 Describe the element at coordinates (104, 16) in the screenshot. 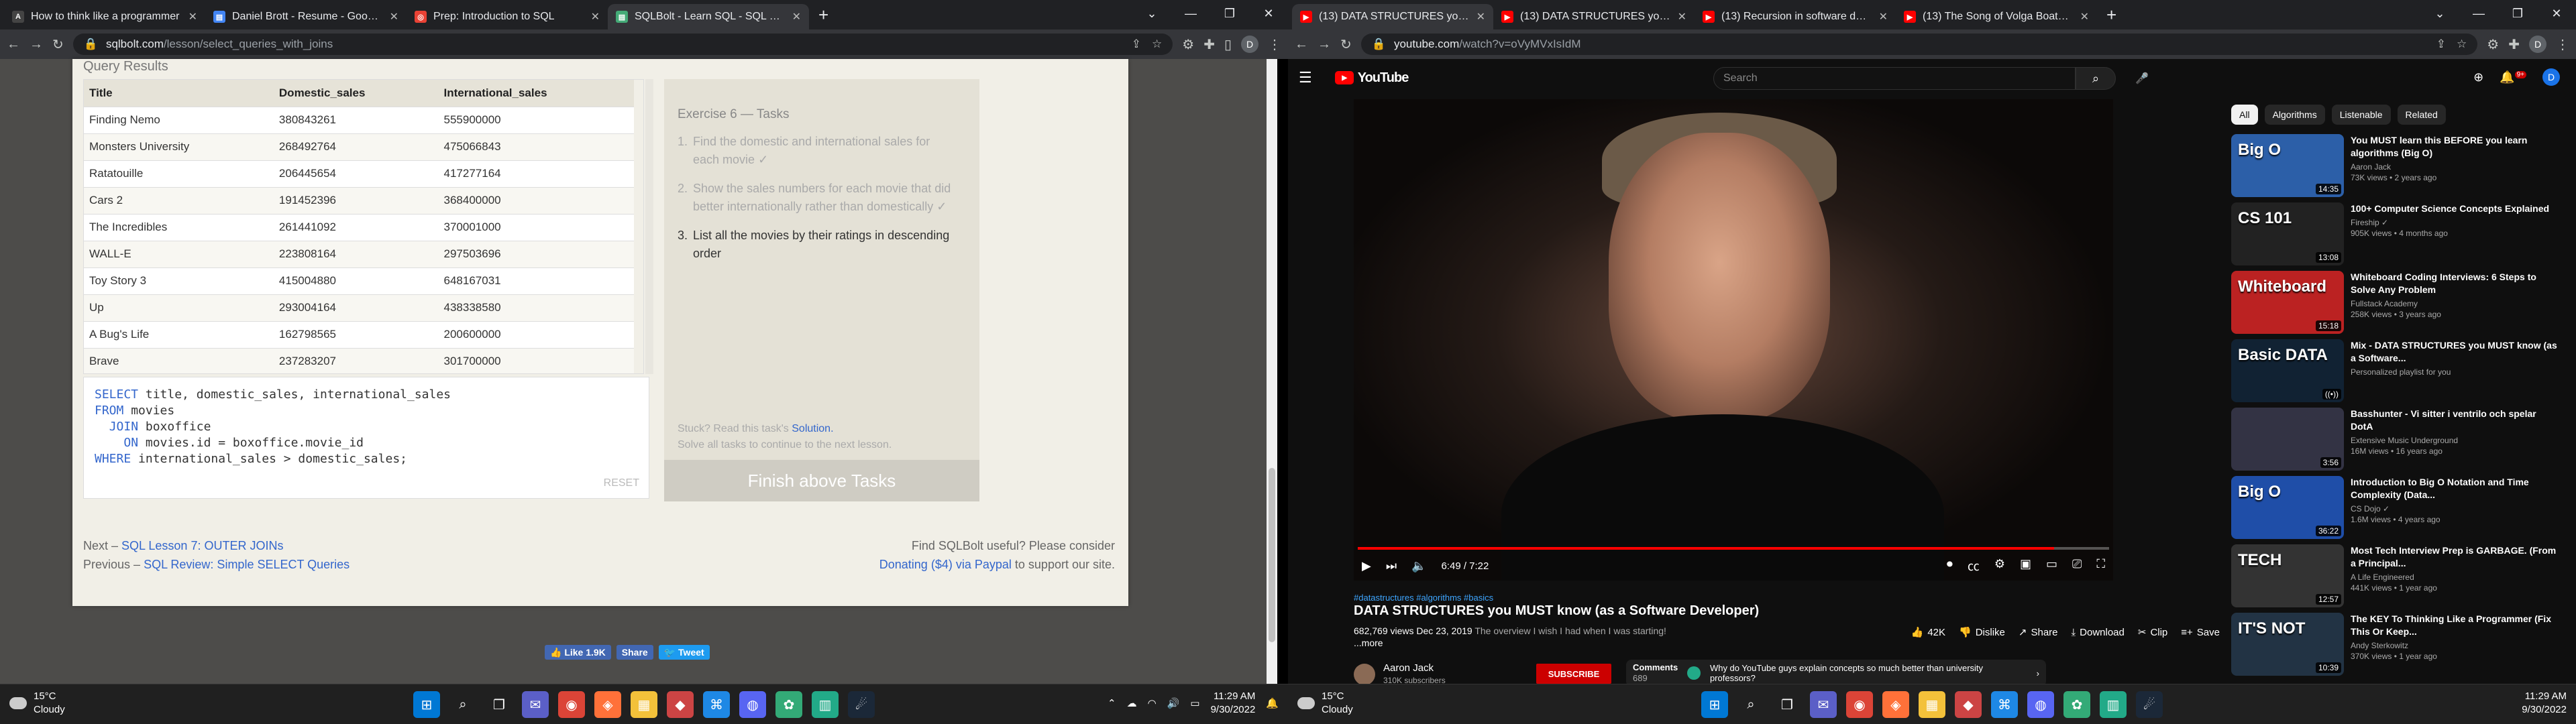

I see `browser-tab: A How to think like a programmer ✕` at that location.